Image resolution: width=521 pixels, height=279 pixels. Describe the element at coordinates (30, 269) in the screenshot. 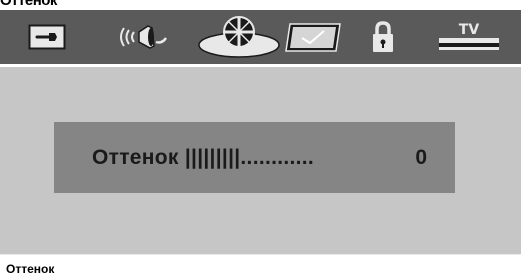

I see `caption: Оттенок` at that location.